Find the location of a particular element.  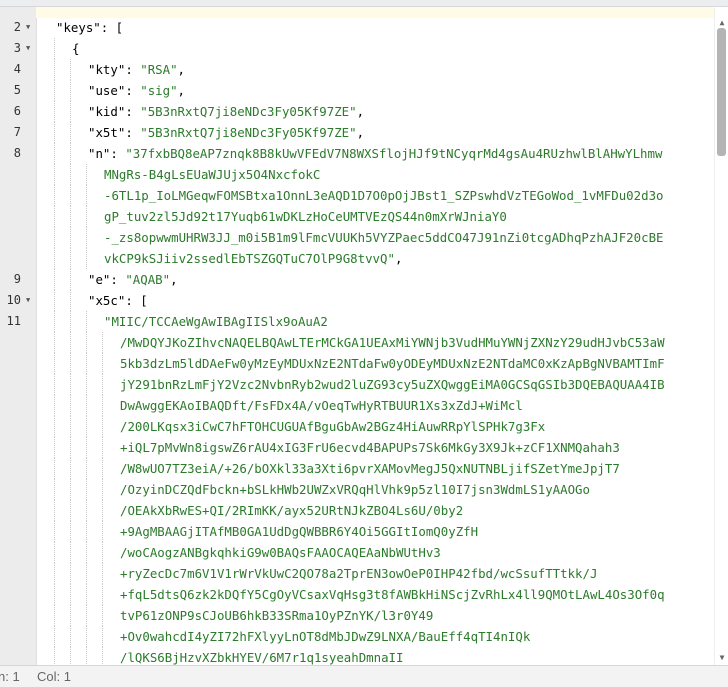

scroll-down-arrow-icon: ▼ is located at coordinates (722, 658).